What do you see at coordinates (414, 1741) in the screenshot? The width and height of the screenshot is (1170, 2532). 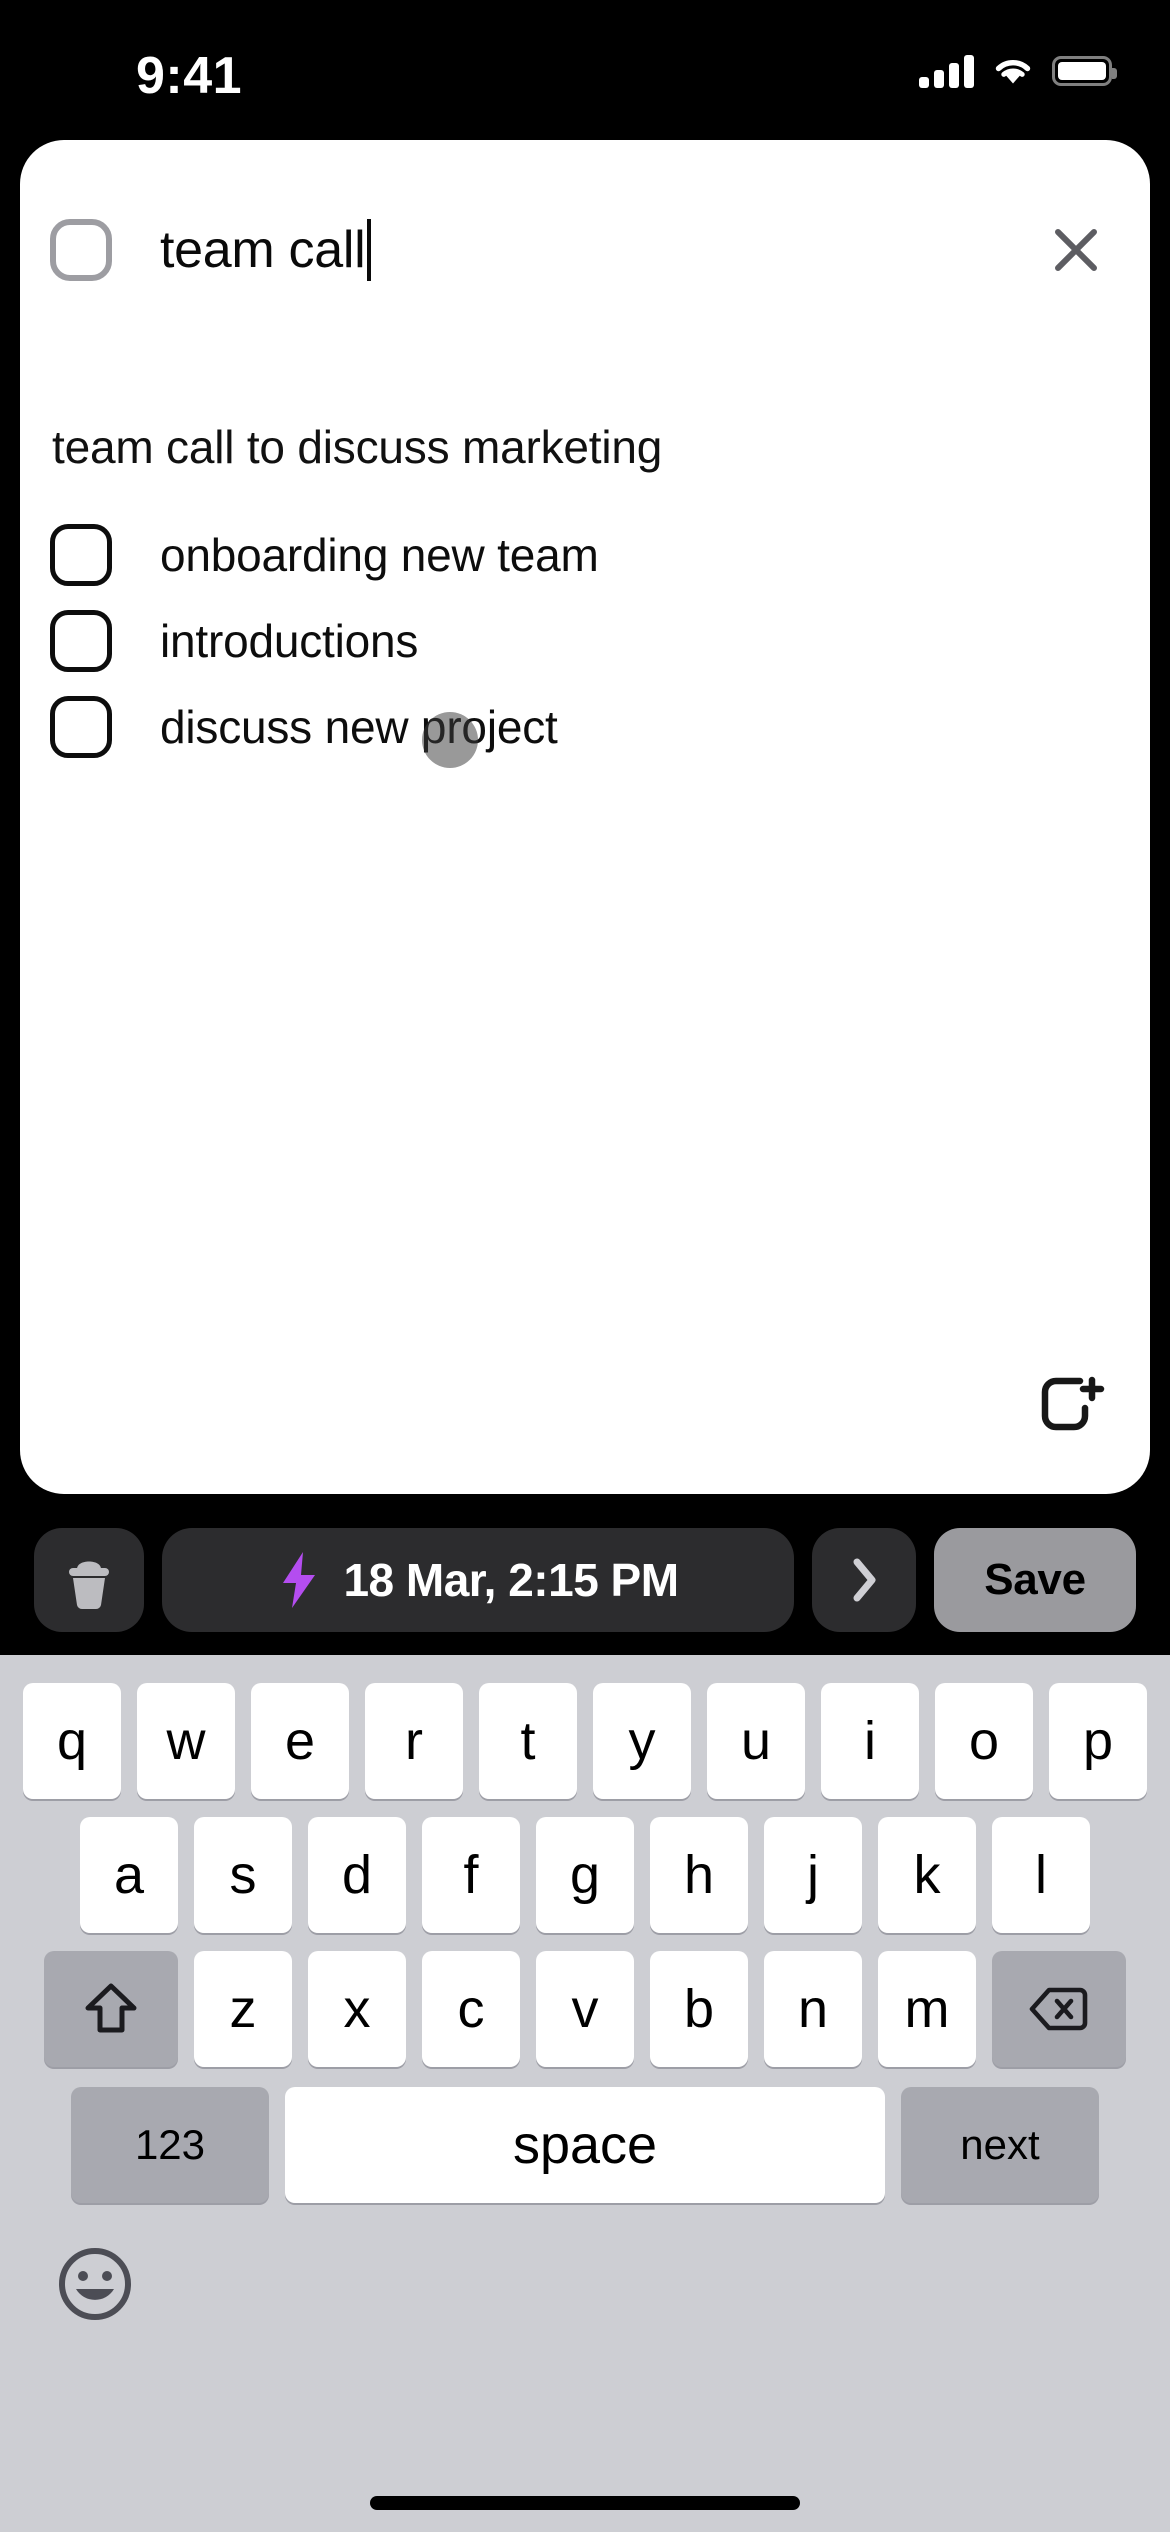 I see `key-r: r` at bounding box center [414, 1741].